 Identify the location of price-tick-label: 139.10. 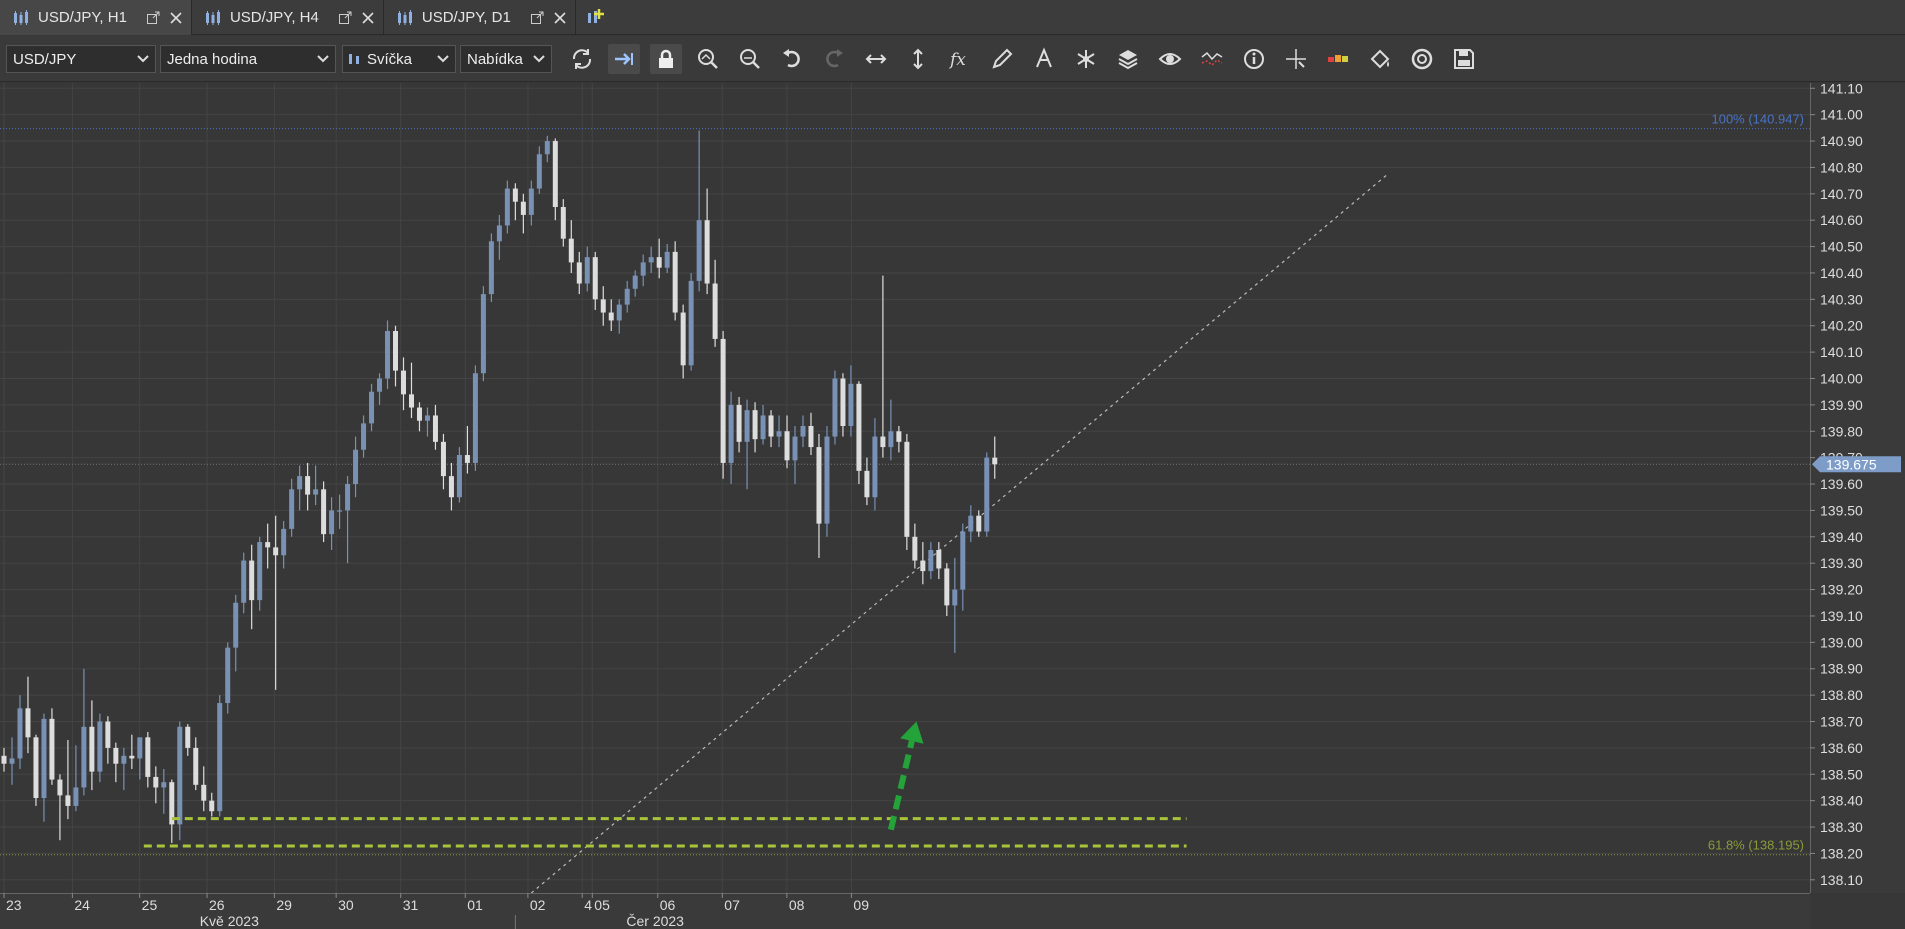
(1841, 616).